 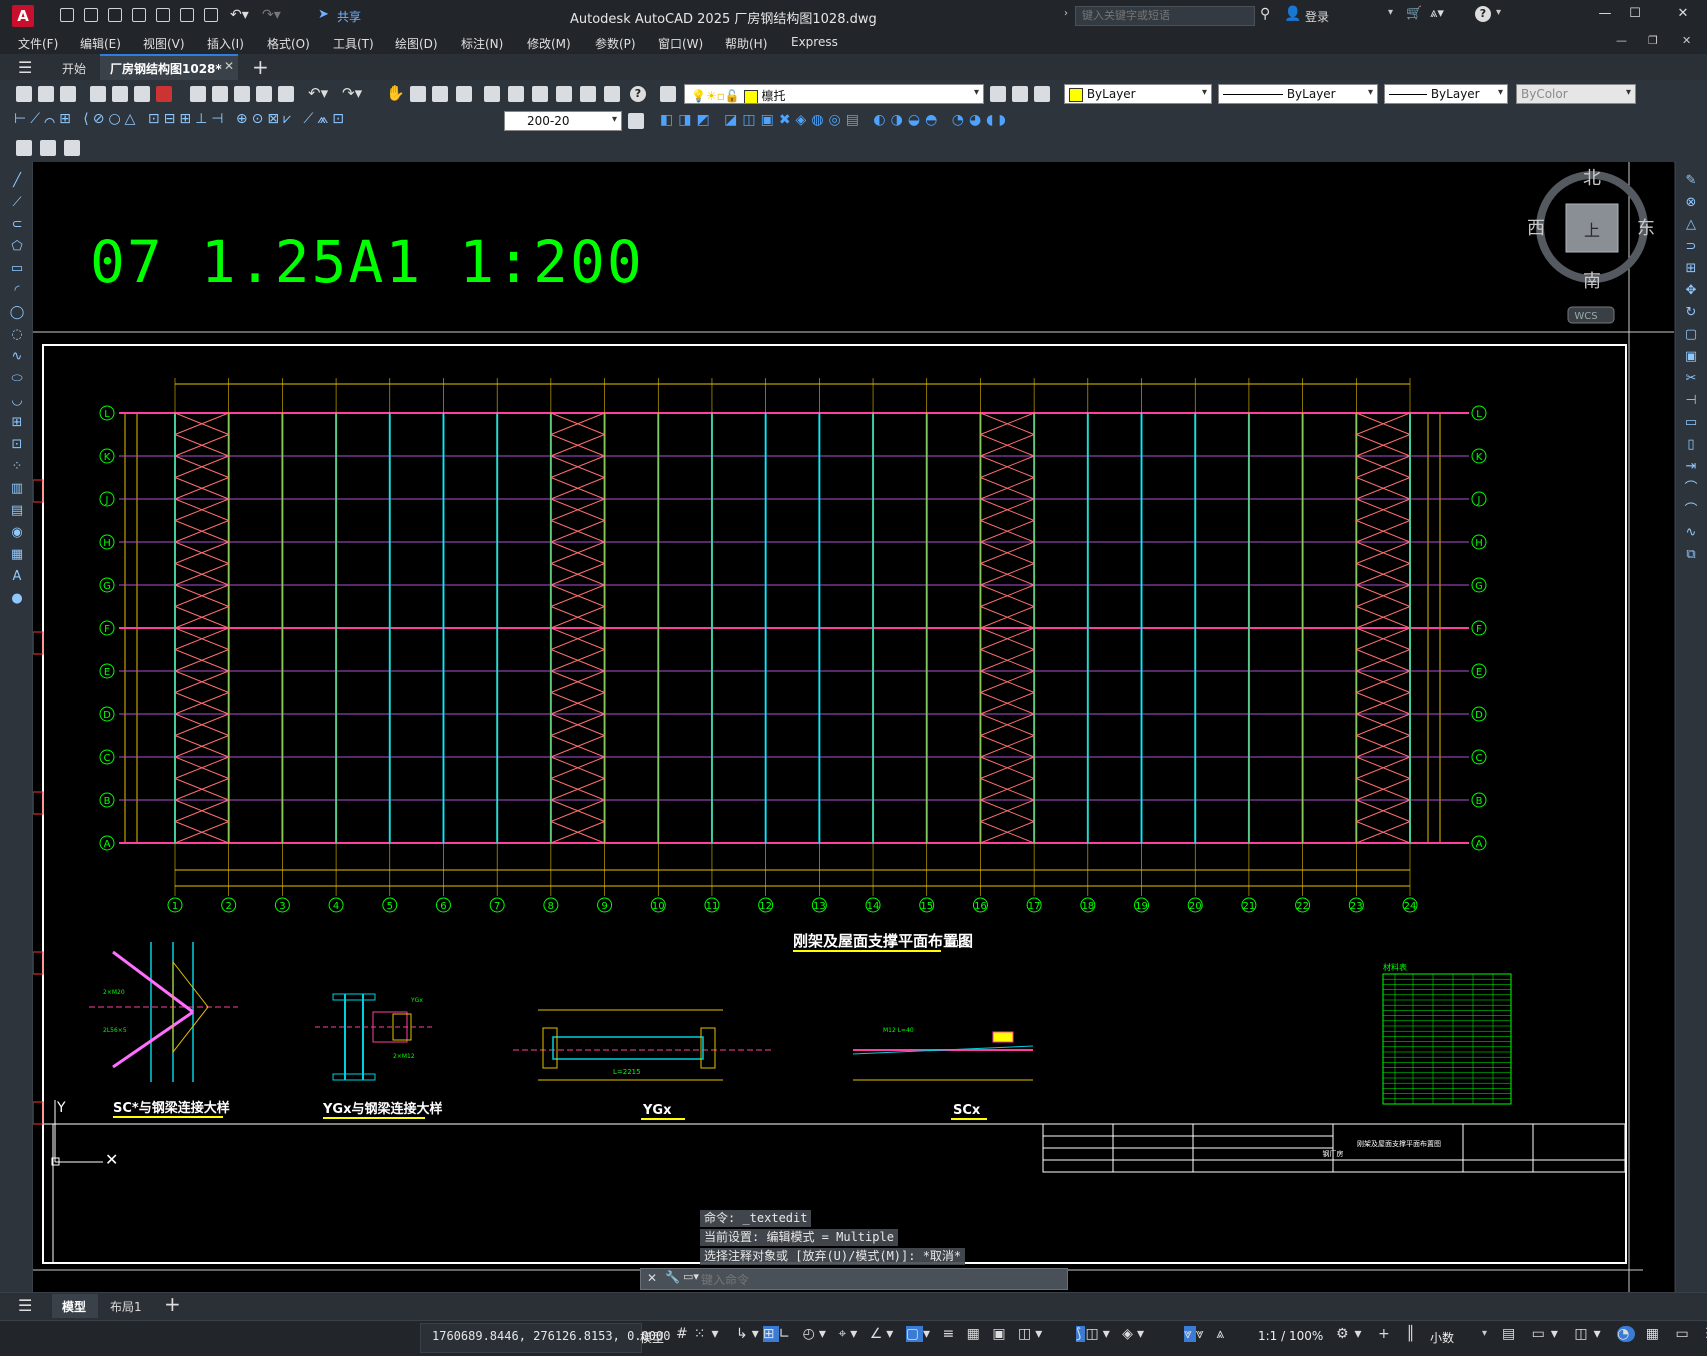 What do you see at coordinates (1066, 13) in the screenshot?
I see `search-expand-icon: ›` at bounding box center [1066, 13].